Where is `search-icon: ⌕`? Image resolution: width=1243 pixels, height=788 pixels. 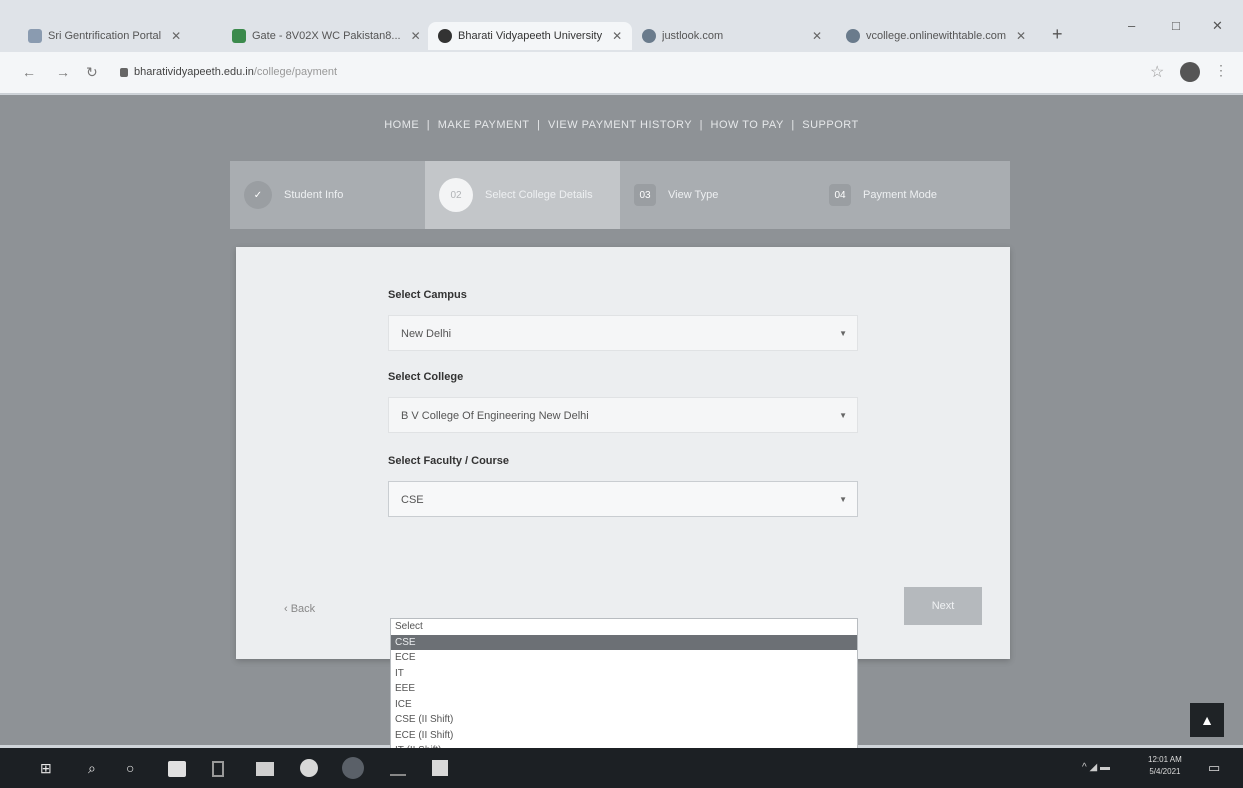
search-icon: ⌕ is located at coordinates (92, 768).